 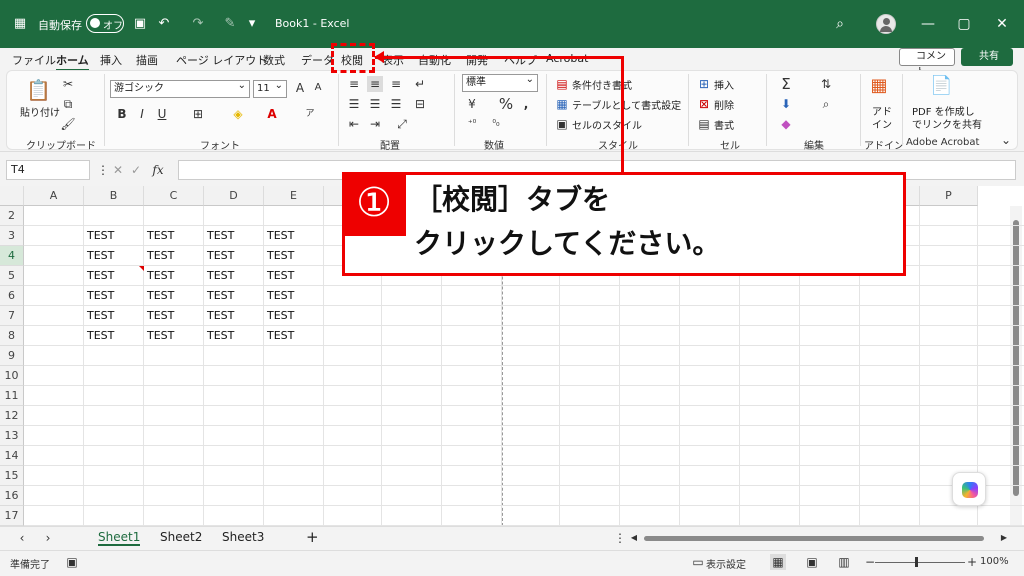 I want to click on tab-formulas: 数式, so click(x=274, y=60).